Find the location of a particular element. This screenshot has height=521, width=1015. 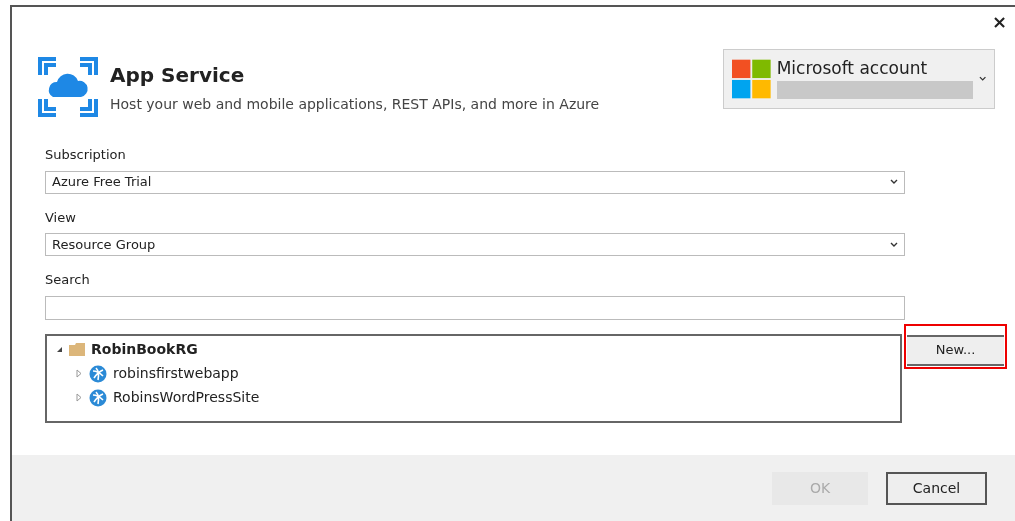

tree-item: RobinBookRG is located at coordinates (144, 349).